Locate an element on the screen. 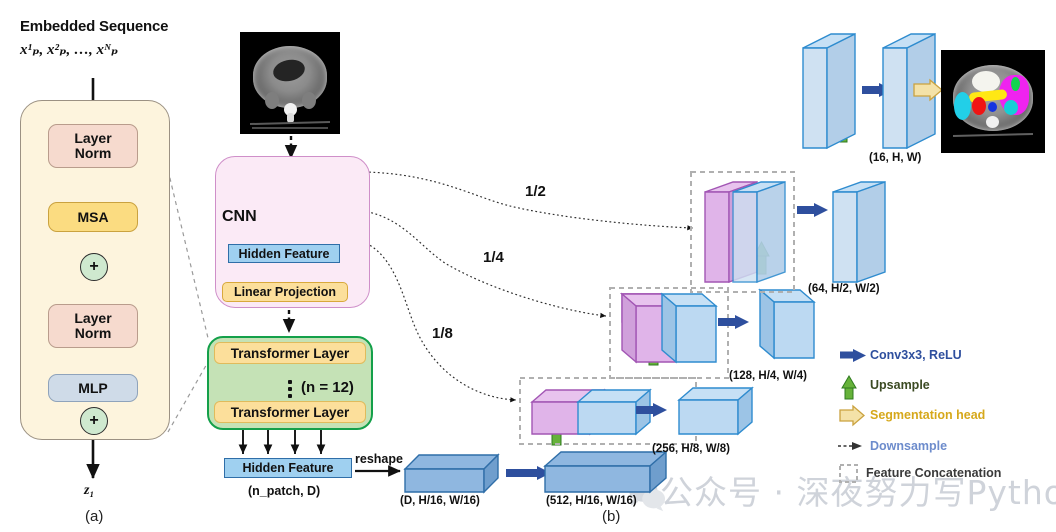 This screenshot has width=1056, height=532. embedded-sequence-title: Embedded Sequence is located at coordinates (94, 26).